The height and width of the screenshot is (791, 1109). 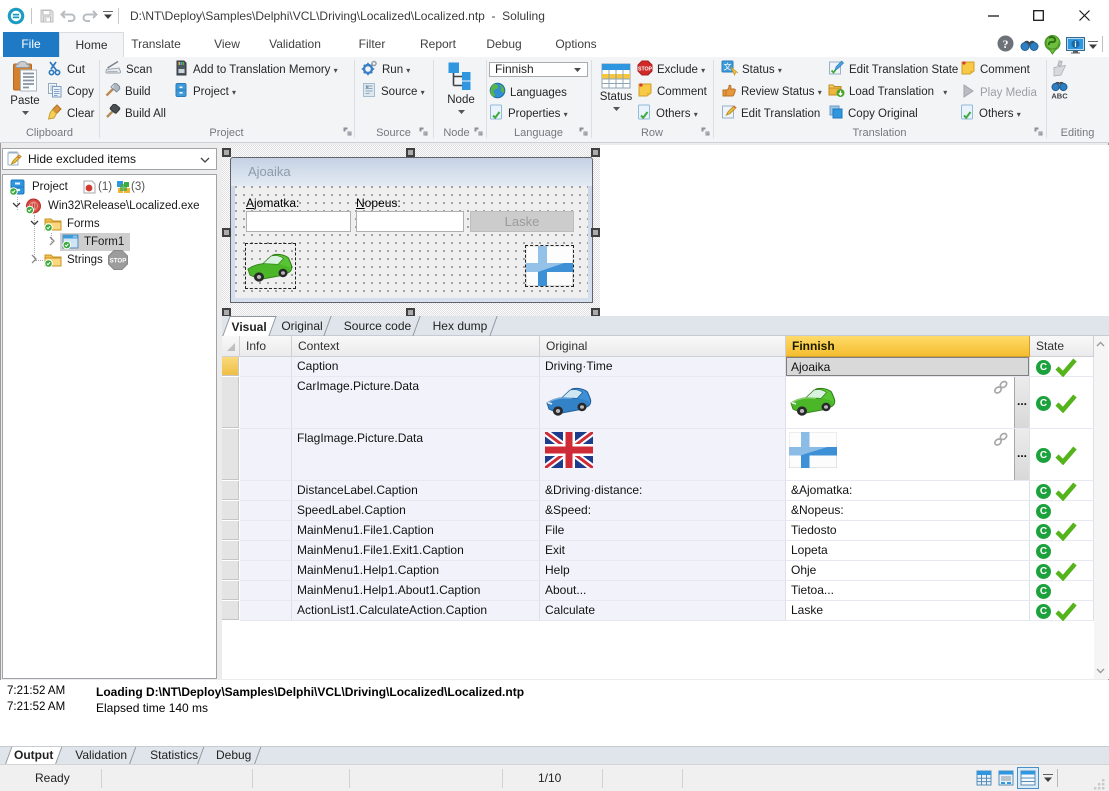 What do you see at coordinates (1075, 44) in the screenshot?
I see `svg-text: i` at bounding box center [1075, 44].